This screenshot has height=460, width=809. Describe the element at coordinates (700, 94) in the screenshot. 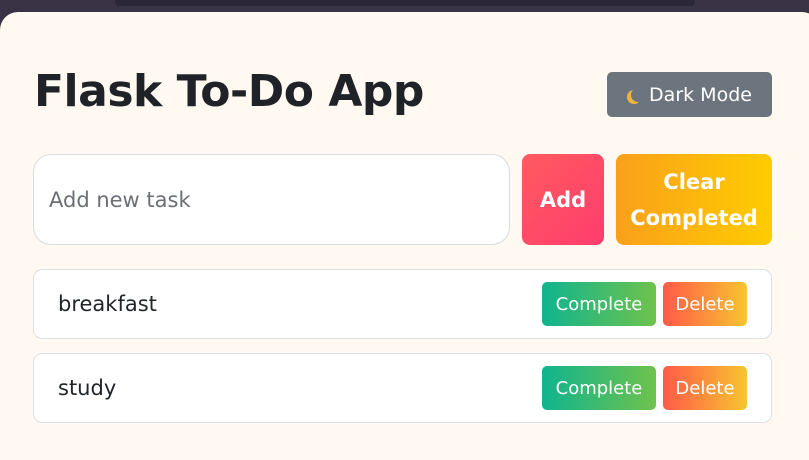

I see `dark-mode-label: Dark Mode` at that location.